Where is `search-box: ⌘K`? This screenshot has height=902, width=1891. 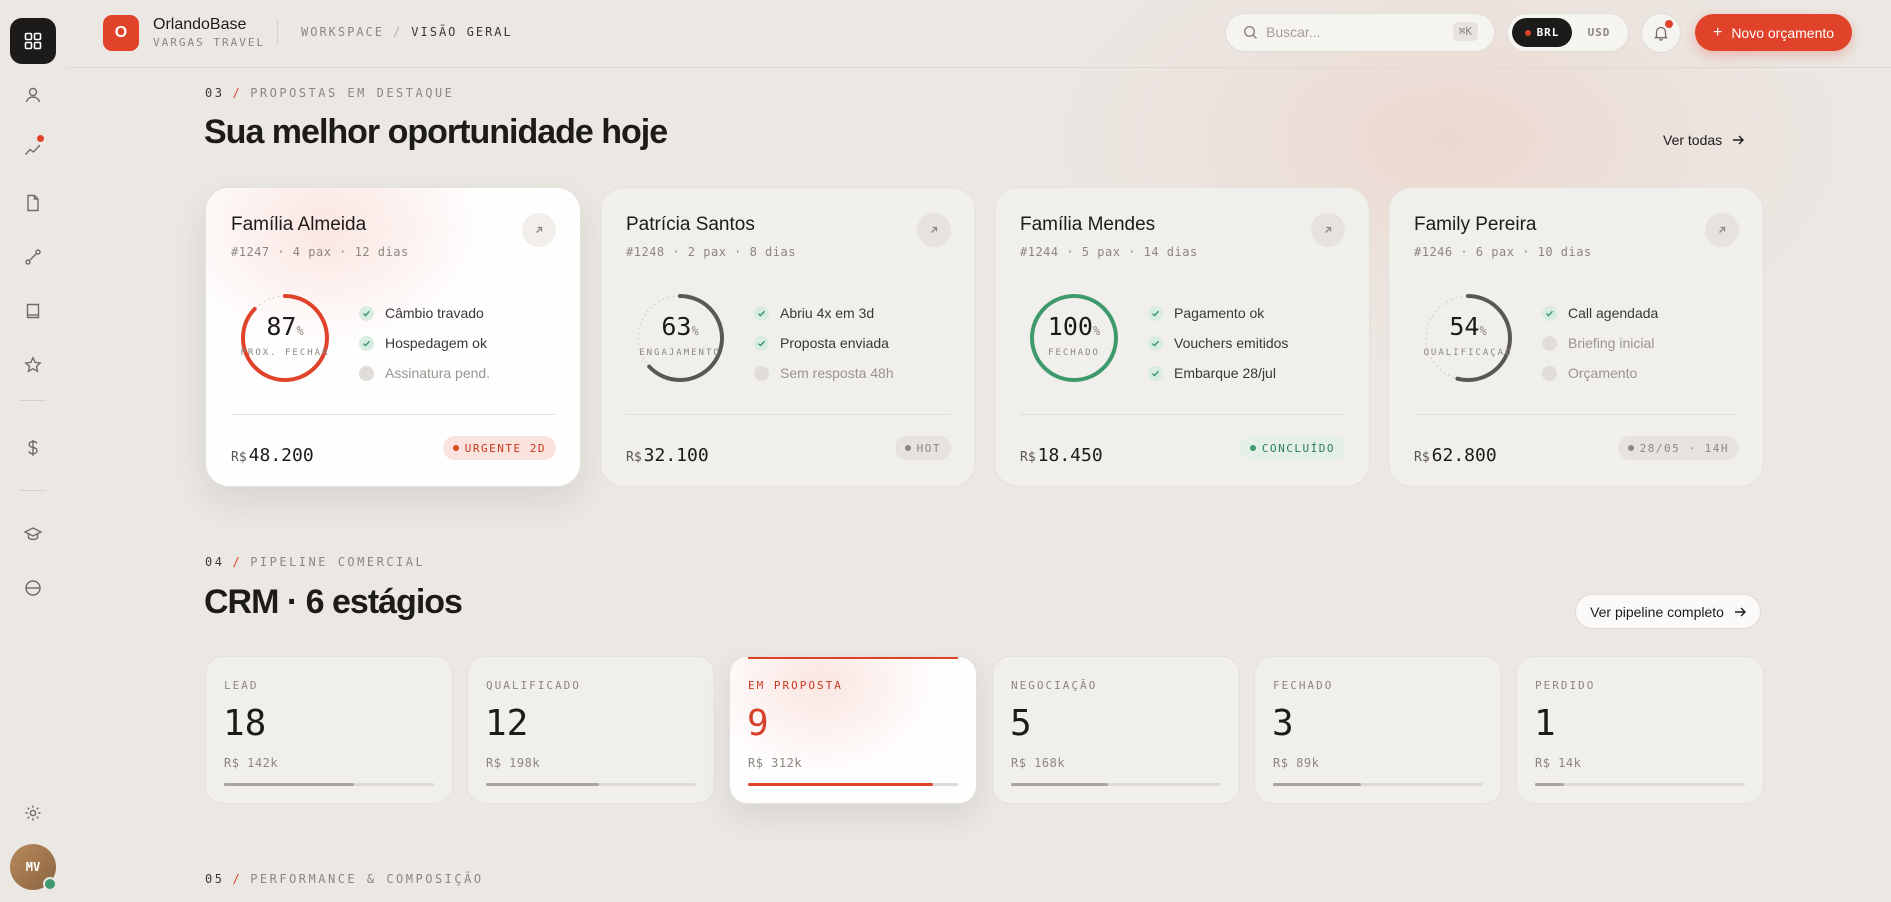
search-box: ⌘K is located at coordinates (1360, 32).